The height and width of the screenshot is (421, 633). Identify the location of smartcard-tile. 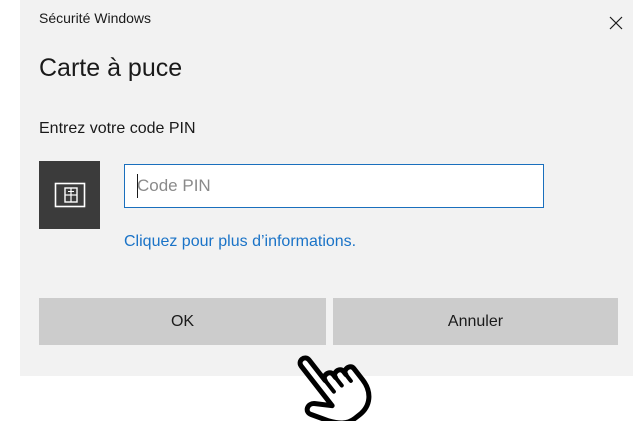
(69, 195).